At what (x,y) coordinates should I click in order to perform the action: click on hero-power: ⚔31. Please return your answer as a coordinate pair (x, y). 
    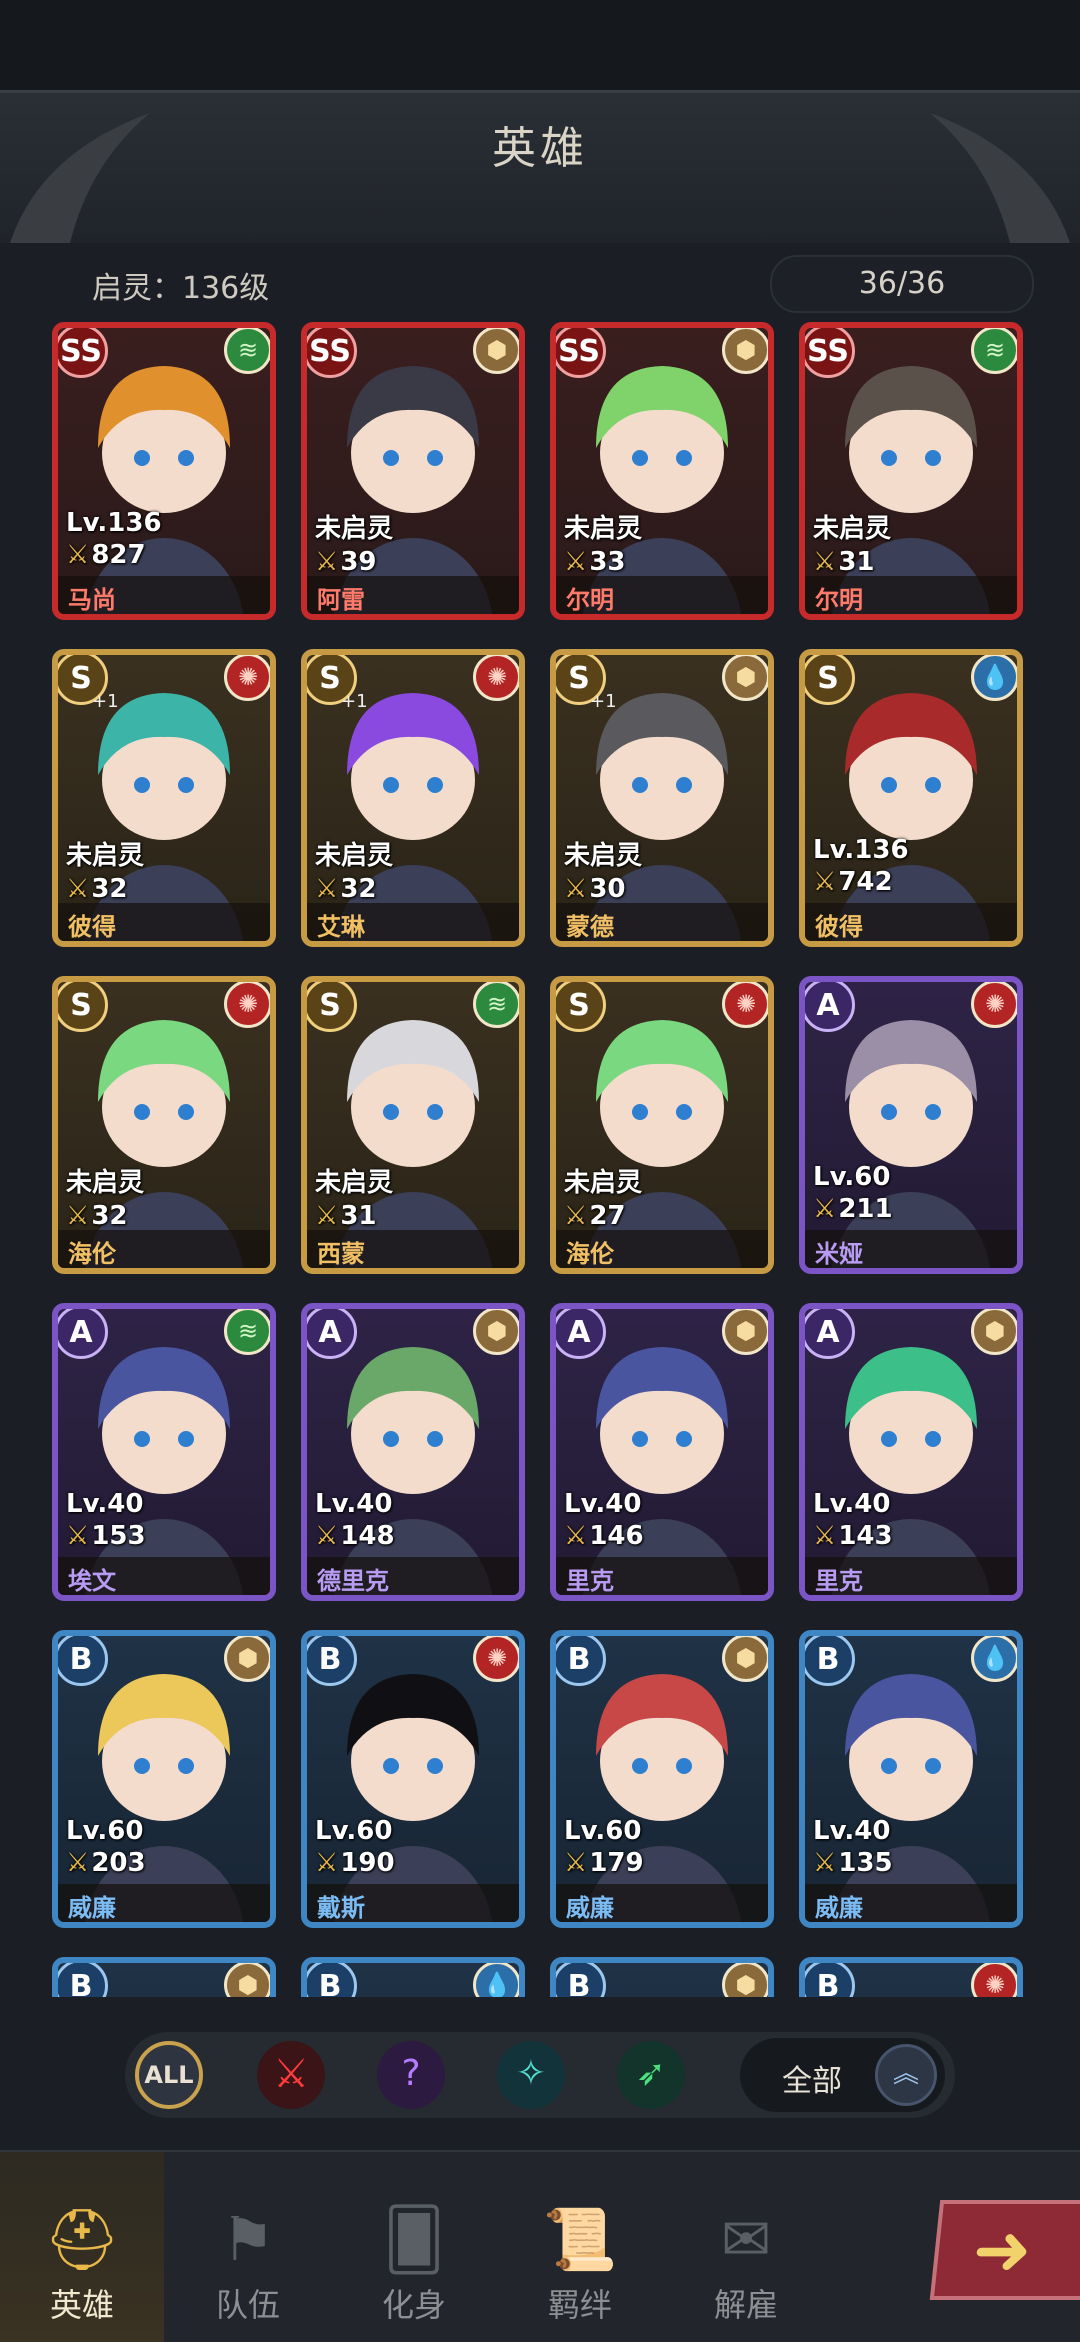
    Looking at the image, I should click on (852, 562).